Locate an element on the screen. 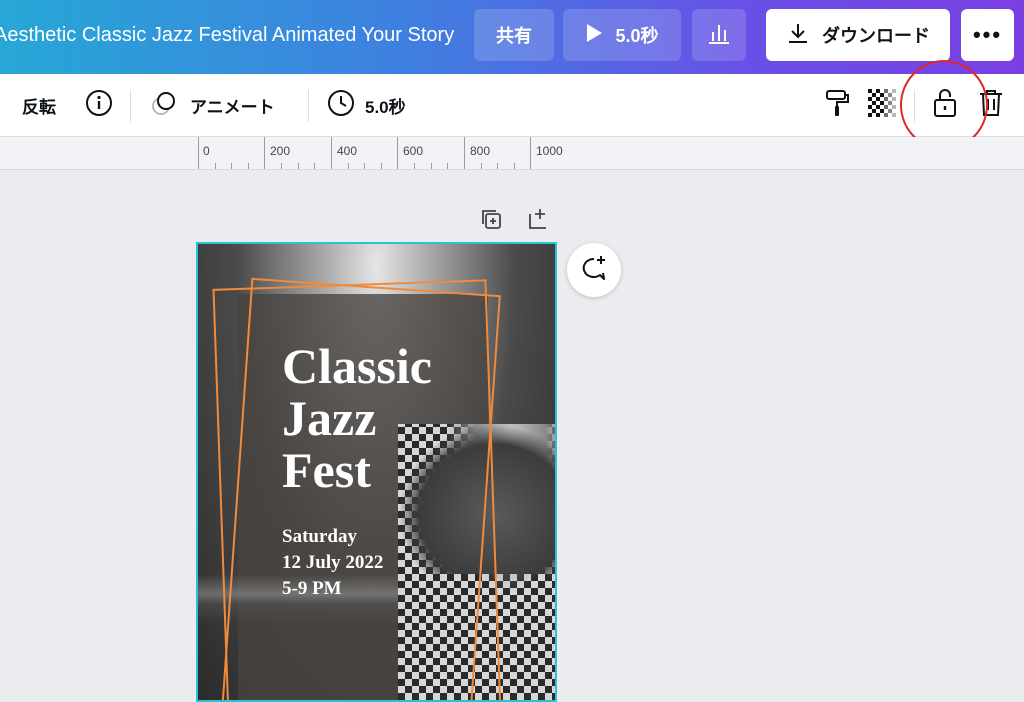  duplicate-icon is located at coordinates (491, 223).